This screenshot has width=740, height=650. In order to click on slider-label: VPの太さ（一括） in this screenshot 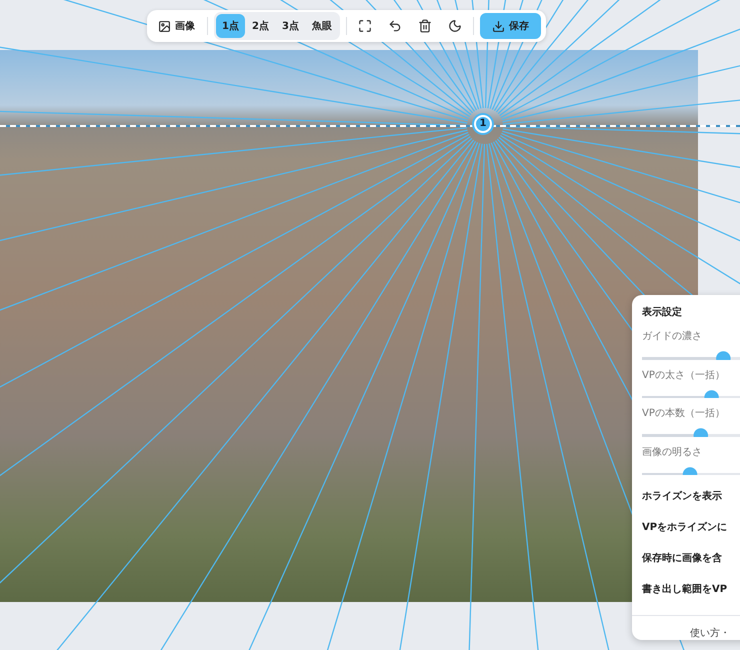, I will do `click(683, 375)`.